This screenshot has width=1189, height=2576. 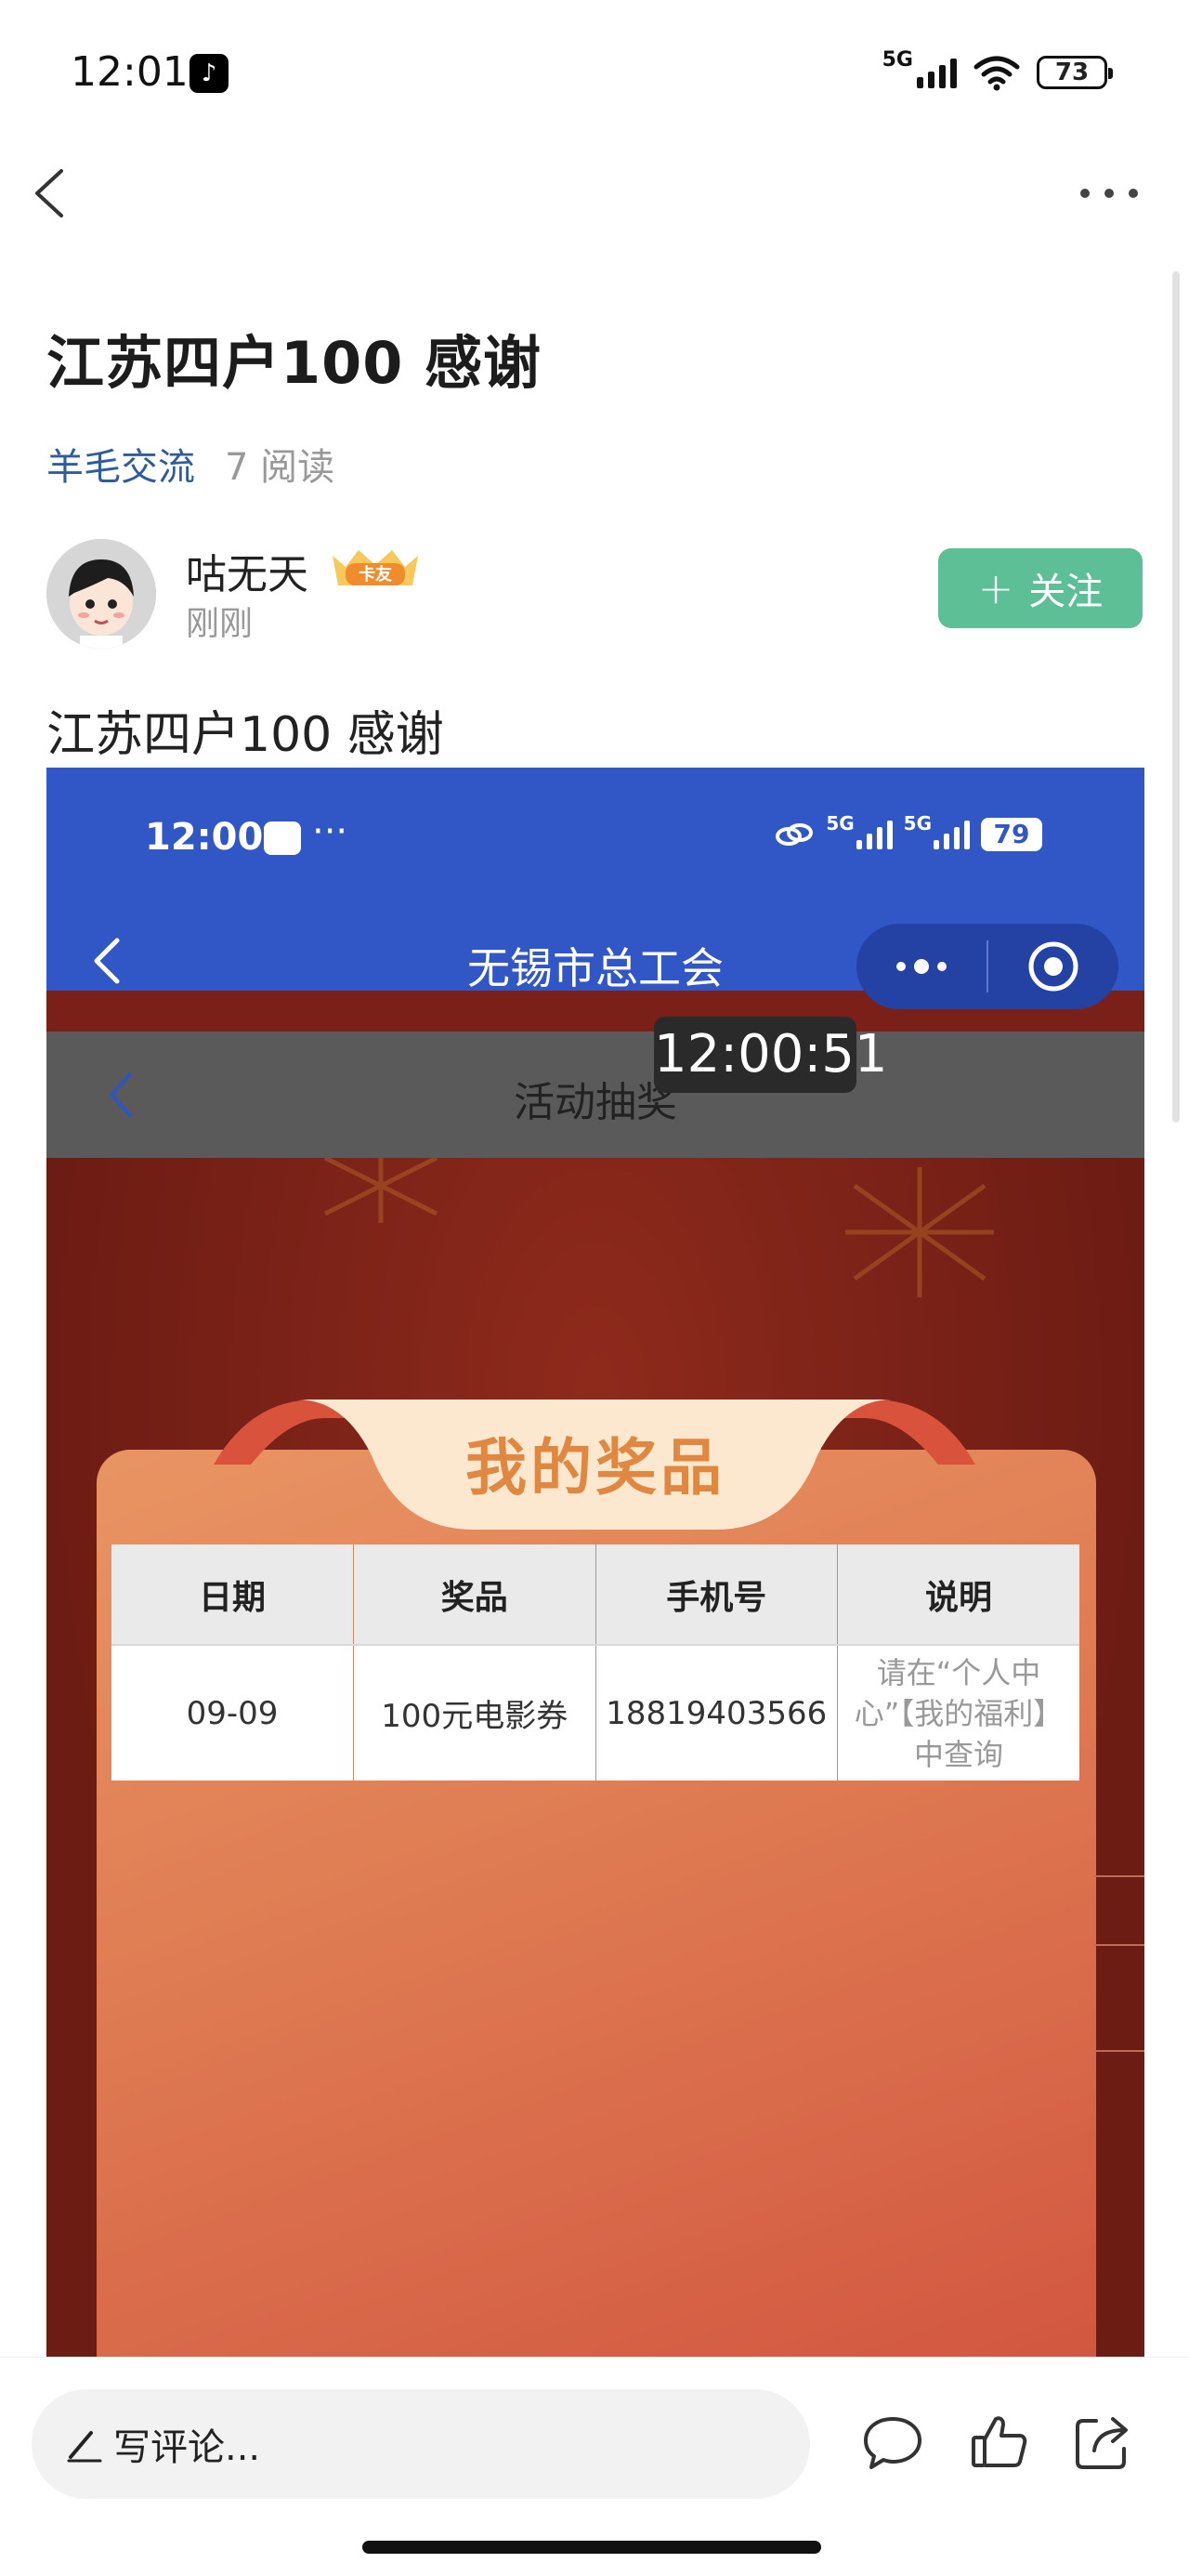 I want to click on embedded-battery-icon: 79, so click(x=1012, y=834).